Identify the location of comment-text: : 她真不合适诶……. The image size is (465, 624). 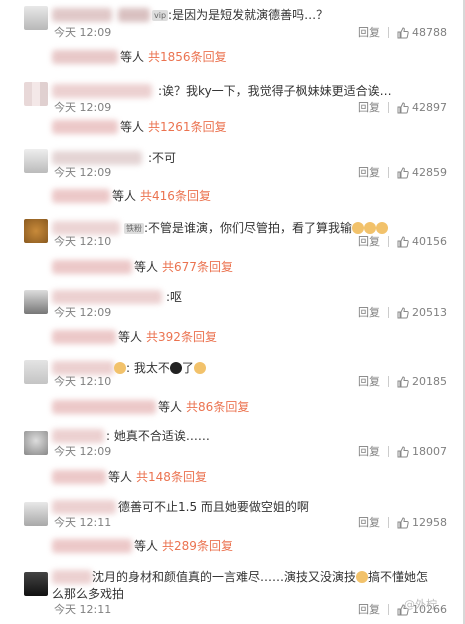
(158, 436).